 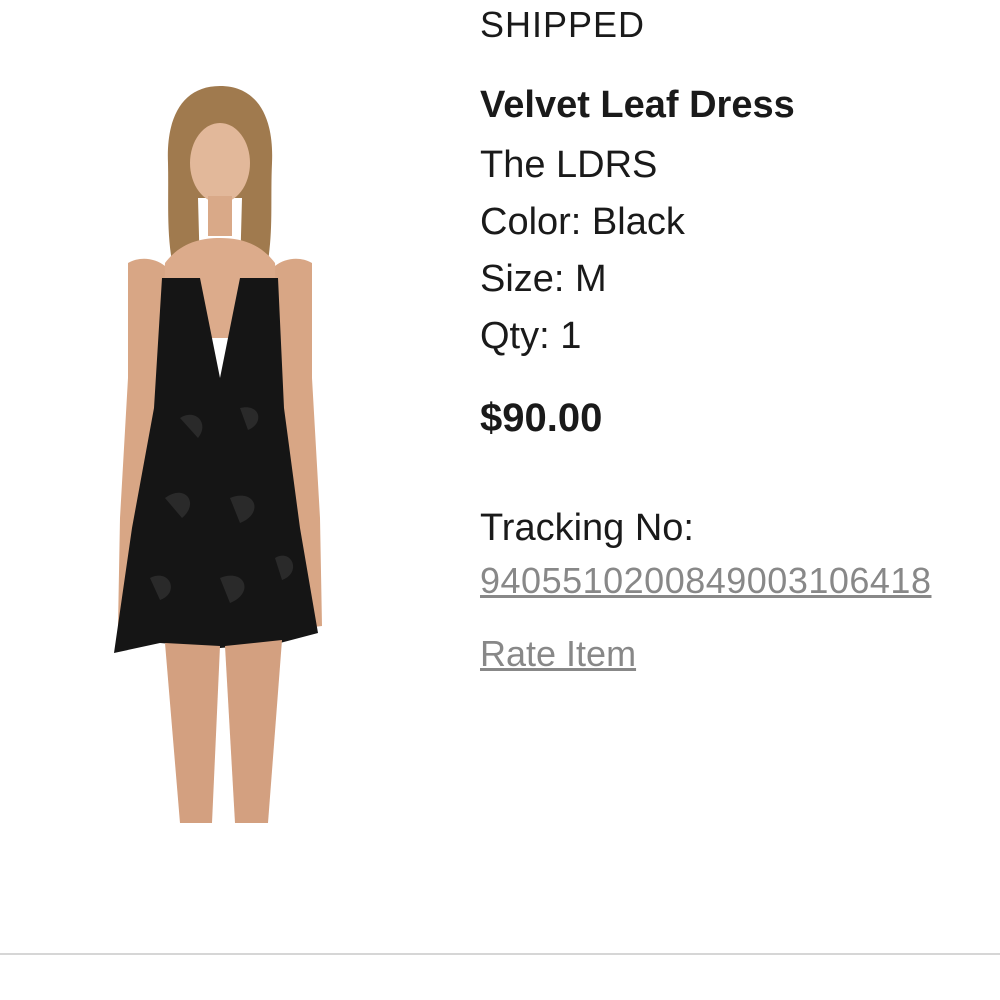 What do you see at coordinates (705, 581) in the screenshot?
I see `tracking-number-link: 9405510200849003106418` at bounding box center [705, 581].